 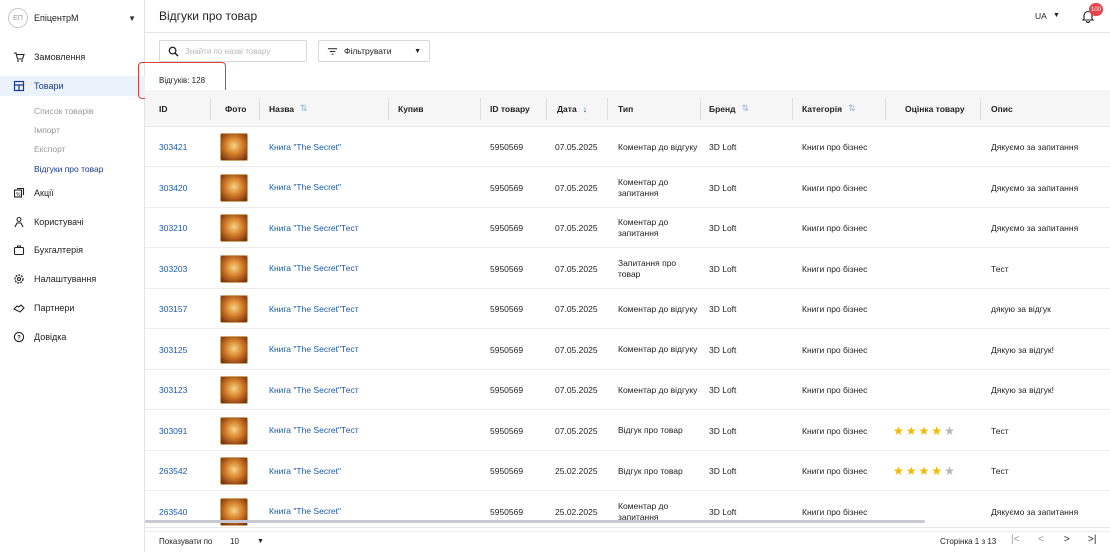 What do you see at coordinates (63, 111) in the screenshot?
I see `sidebar-subitem-product-list: Список товарів` at bounding box center [63, 111].